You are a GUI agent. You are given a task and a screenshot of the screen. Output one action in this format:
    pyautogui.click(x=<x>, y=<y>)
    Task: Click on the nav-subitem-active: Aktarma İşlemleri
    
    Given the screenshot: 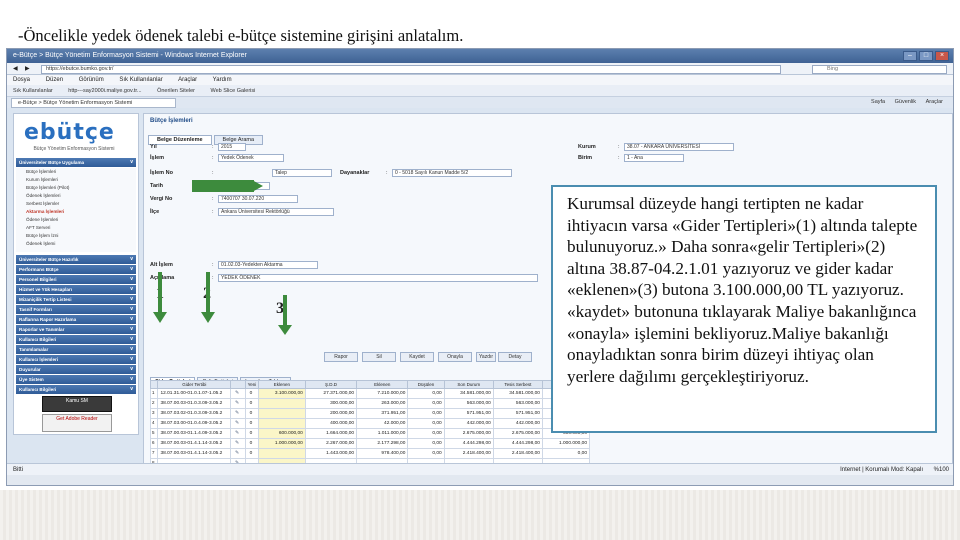 What is the action you would take?
    pyautogui.click(x=76, y=212)
    